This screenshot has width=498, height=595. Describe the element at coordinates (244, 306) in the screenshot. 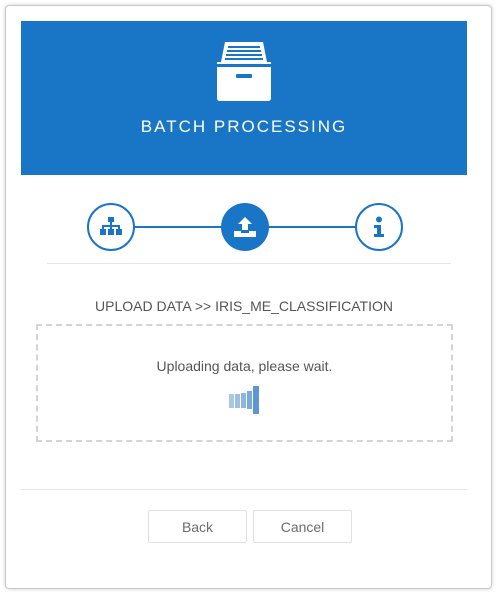

I see `upload-path-label: UPLOAD DATA >> IRIS_ME_CLASSIFICATION` at that location.